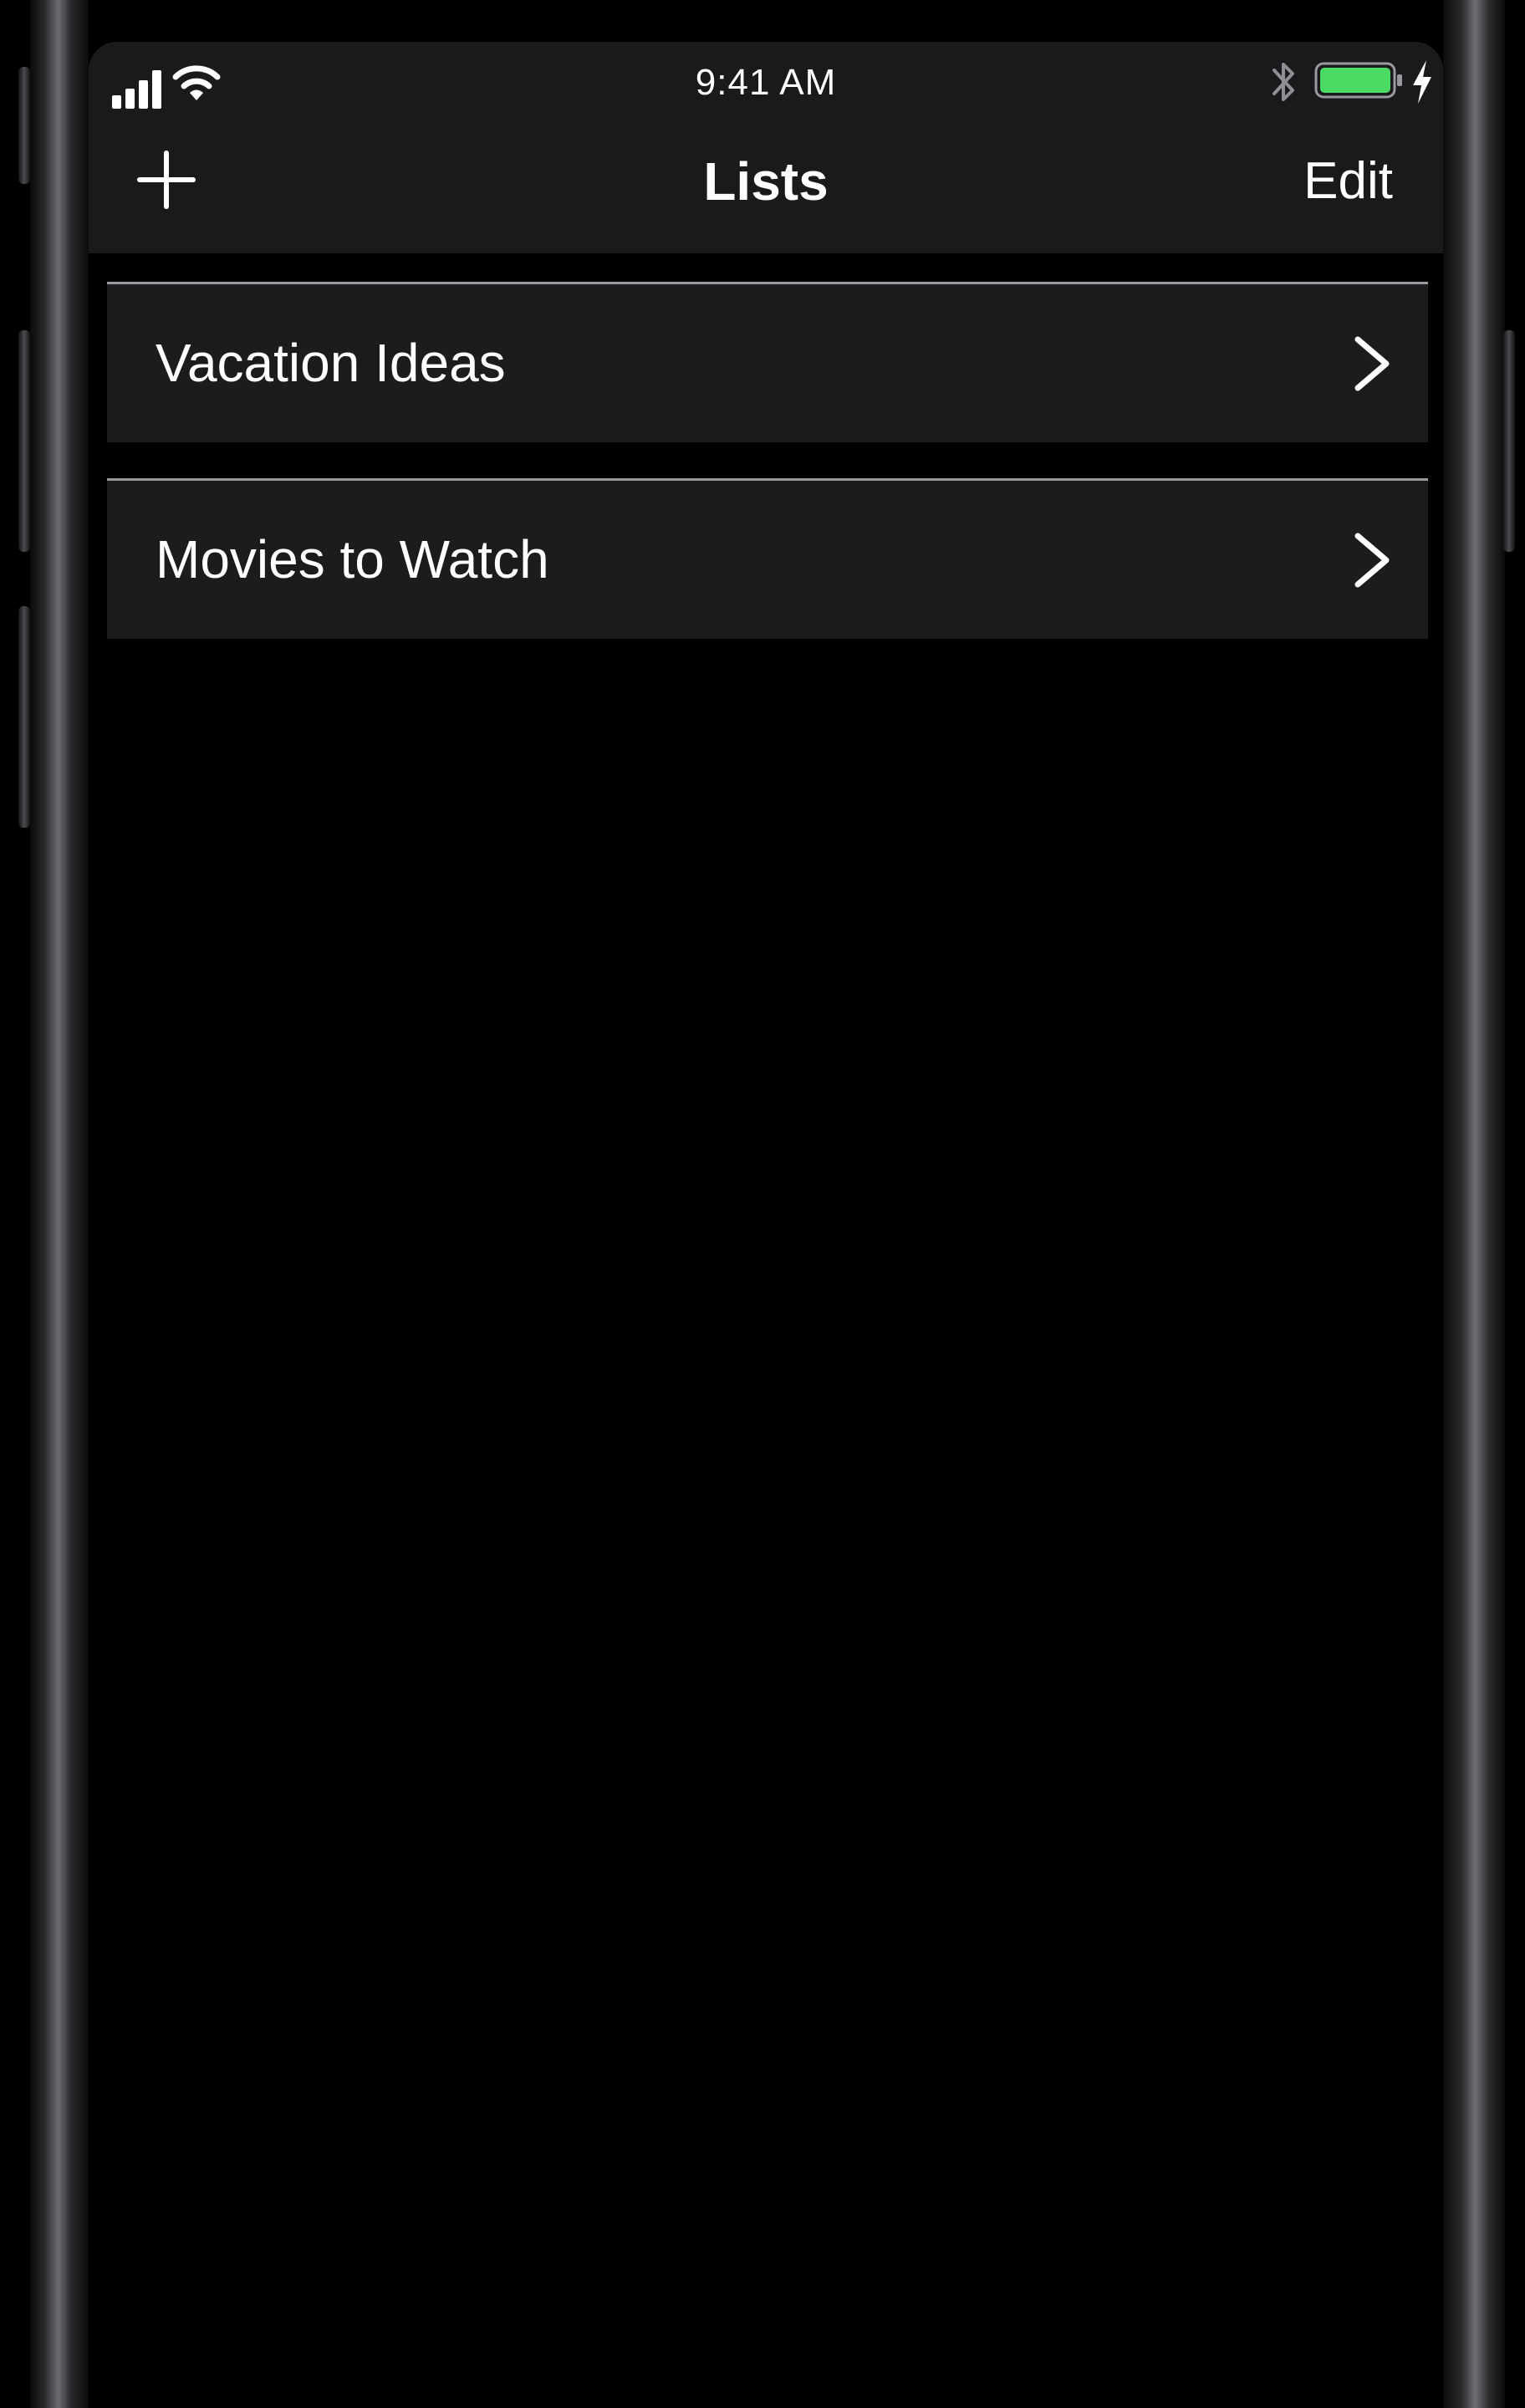 The image size is (1525, 2408). Describe the element at coordinates (1422, 82) in the screenshot. I see `charging-bolt-icon` at that location.